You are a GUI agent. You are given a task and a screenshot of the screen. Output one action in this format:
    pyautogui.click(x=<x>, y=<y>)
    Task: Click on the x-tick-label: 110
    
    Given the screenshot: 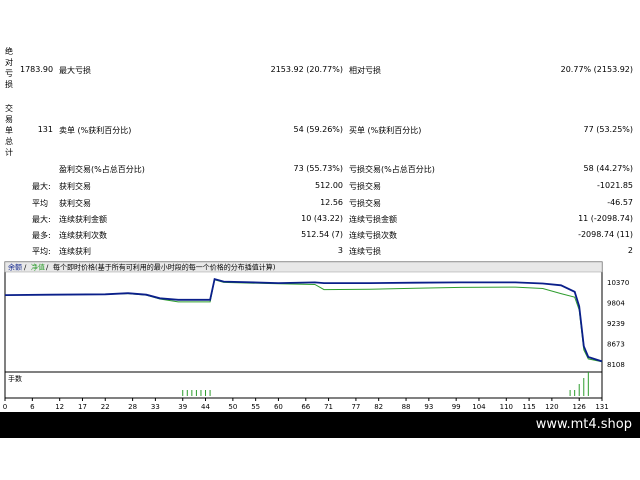 What is the action you would take?
    pyautogui.click(x=506, y=406)
    